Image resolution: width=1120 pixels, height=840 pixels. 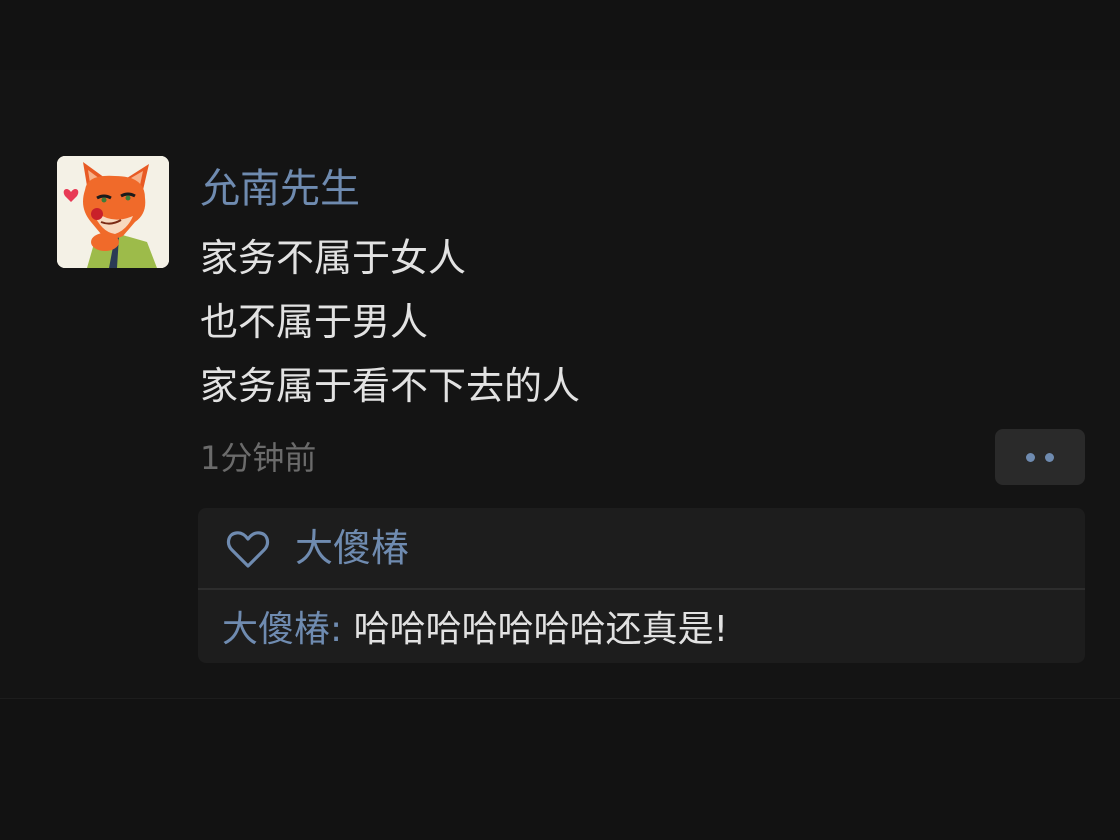 What do you see at coordinates (276, 629) in the screenshot?
I see `comment-author: 大傻椿` at bounding box center [276, 629].